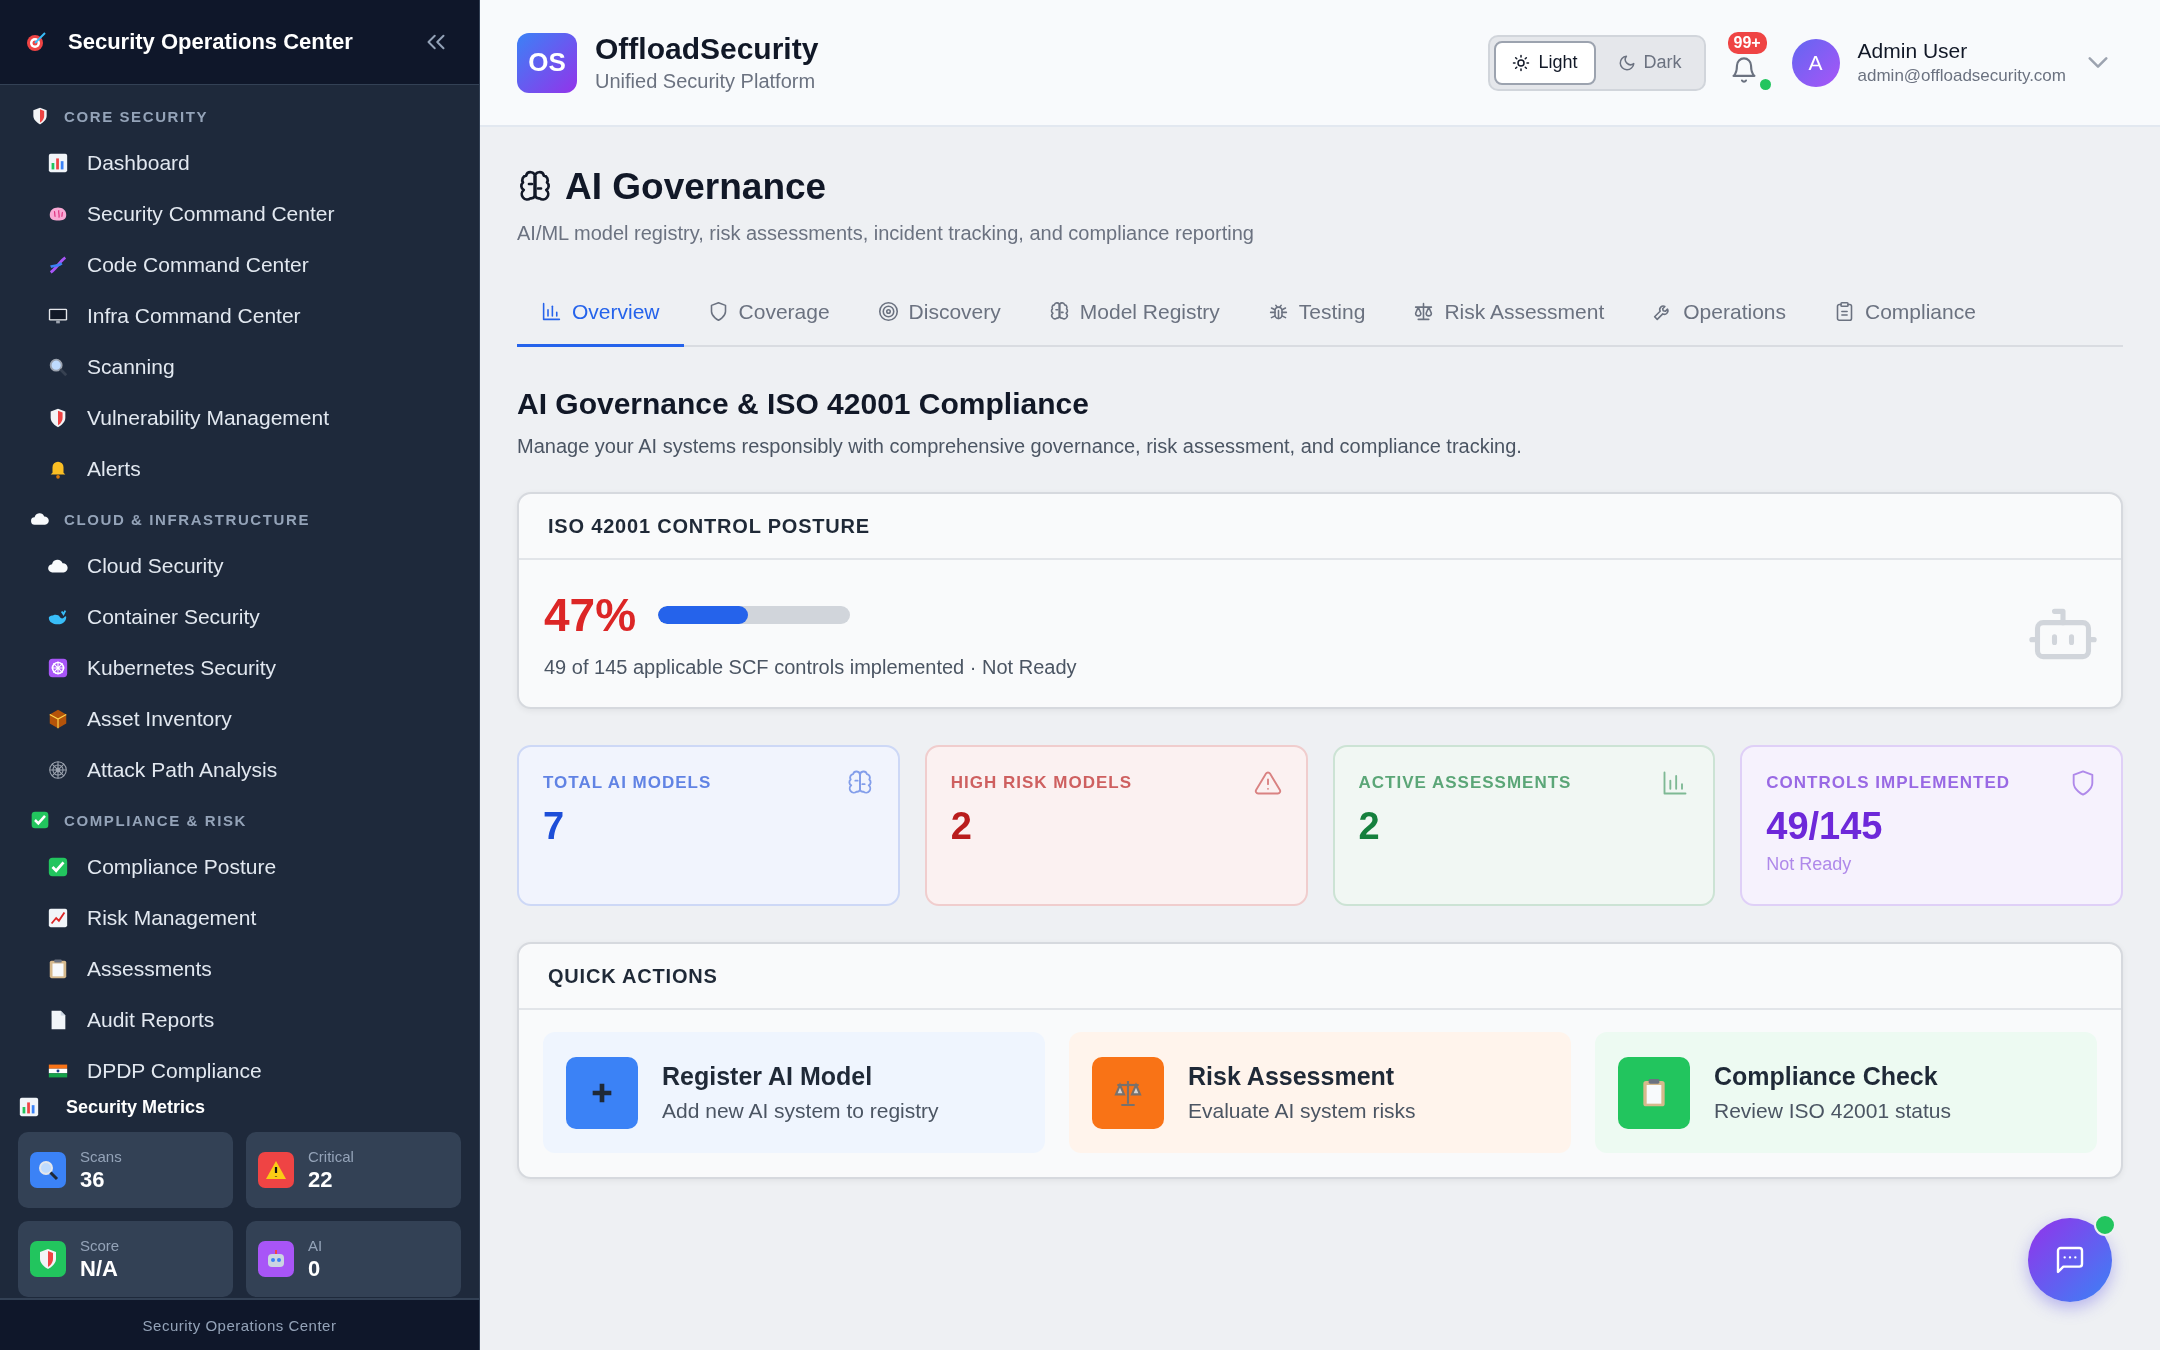  I want to click on nav-item: Code Command Center, so click(239, 264).